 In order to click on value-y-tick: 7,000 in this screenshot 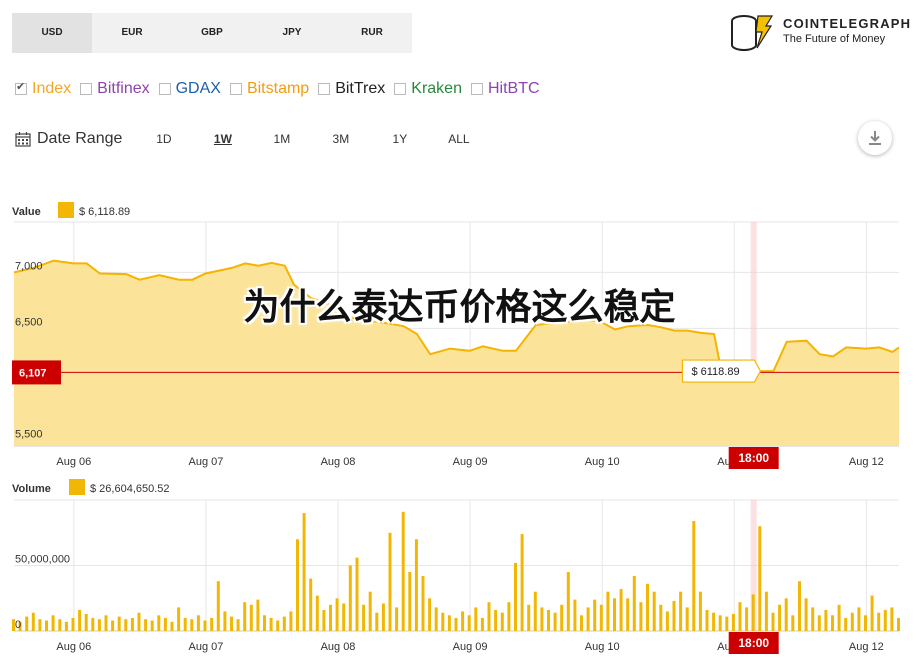, I will do `click(29, 266)`.